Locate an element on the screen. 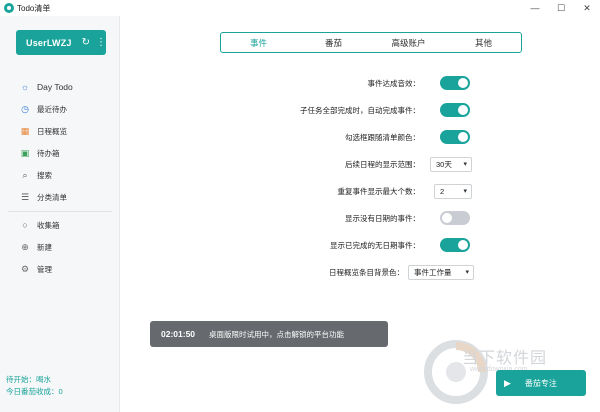 This screenshot has width=600, height=412. more-vertical-icon: ⋮ is located at coordinates (101, 42).